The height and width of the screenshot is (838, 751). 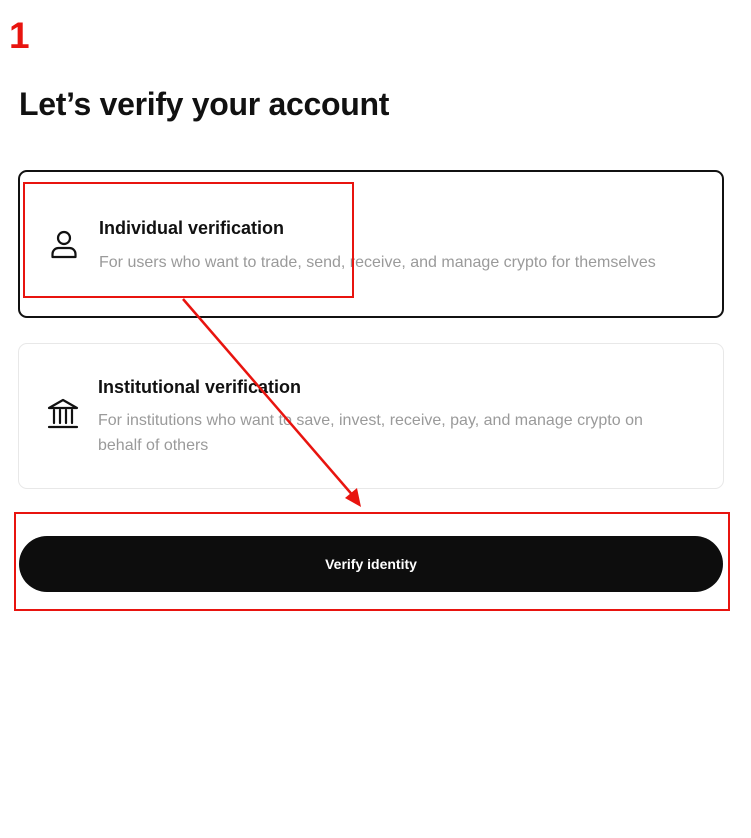 What do you see at coordinates (63, 414) in the screenshot?
I see `bank-icon` at bounding box center [63, 414].